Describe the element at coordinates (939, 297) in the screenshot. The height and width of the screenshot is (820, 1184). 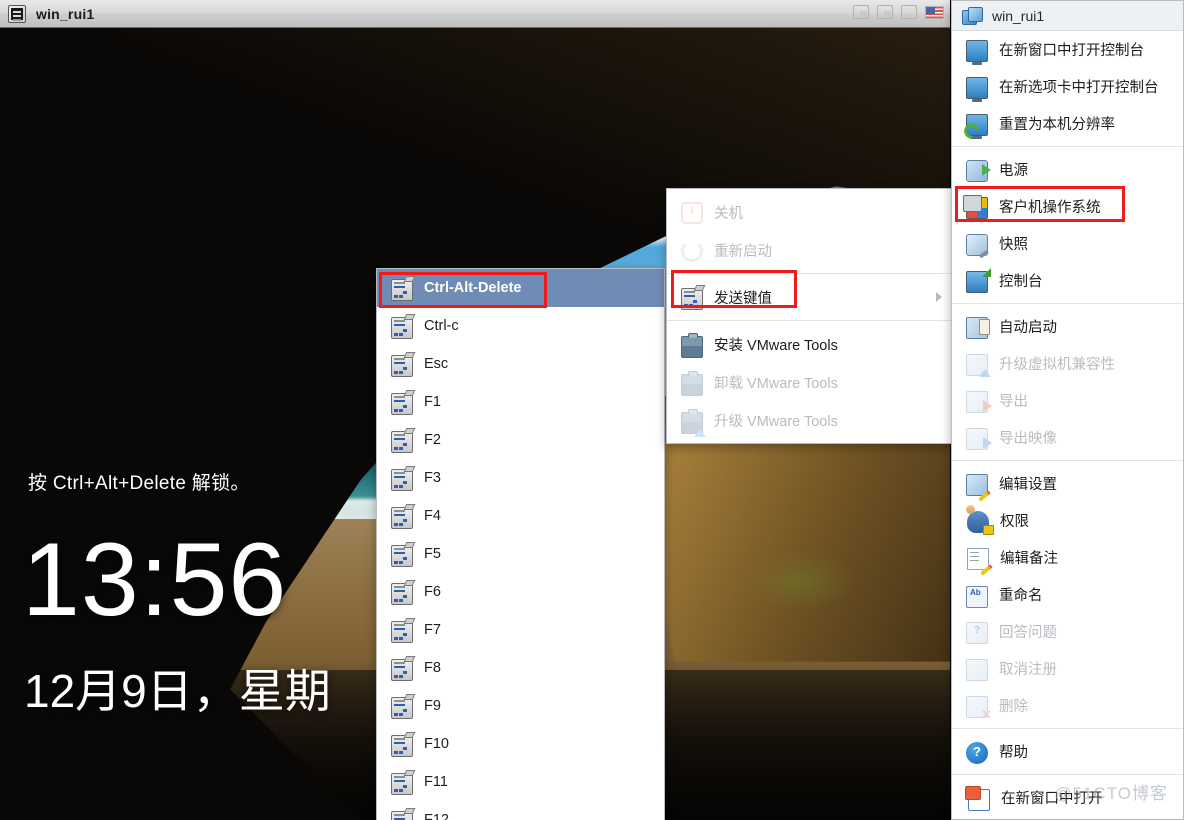
I see `chevron-right-icon` at that location.